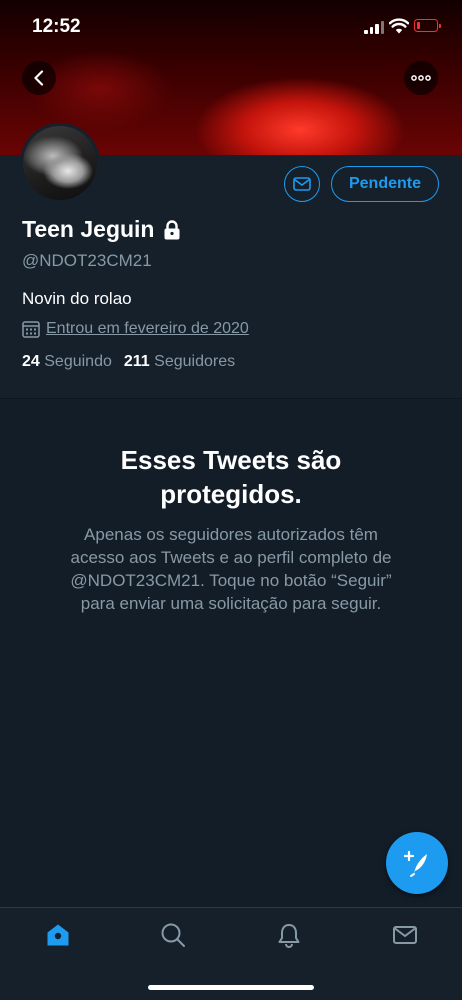 The height and width of the screenshot is (1000, 462). What do you see at coordinates (385, 184) in the screenshot?
I see `follow-status-button: Pendente` at bounding box center [385, 184].